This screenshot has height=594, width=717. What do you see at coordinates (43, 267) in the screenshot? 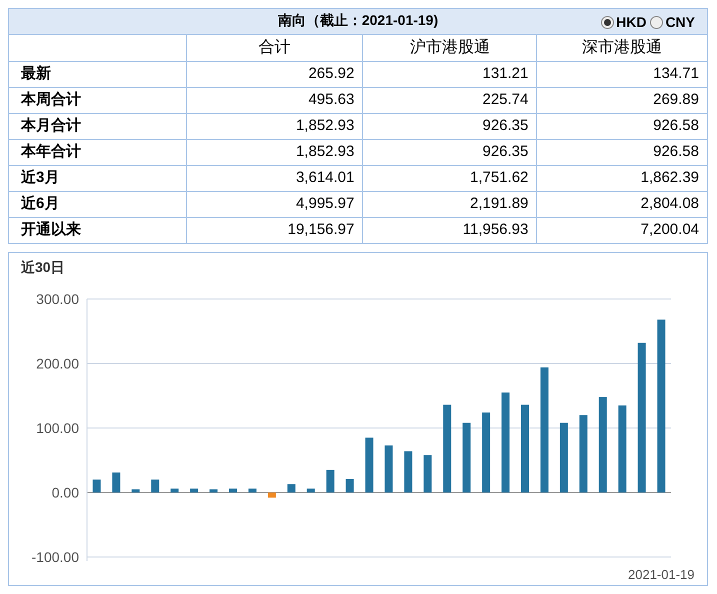
I see `chart-title: 近30日` at bounding box center [43, 267].